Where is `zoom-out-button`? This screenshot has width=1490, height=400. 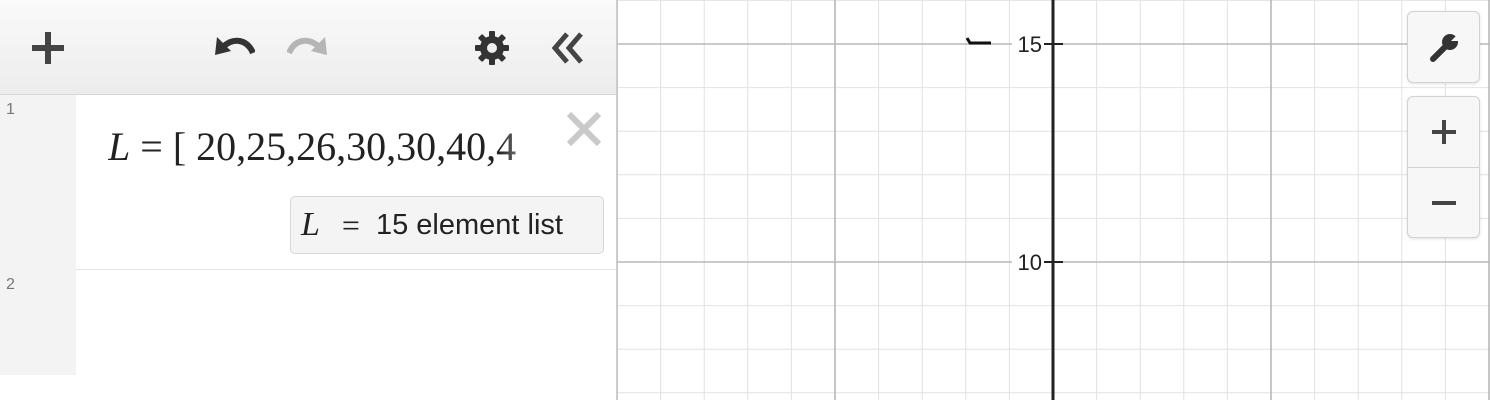 zoom-out-button is located at coordinates (1444, 203).